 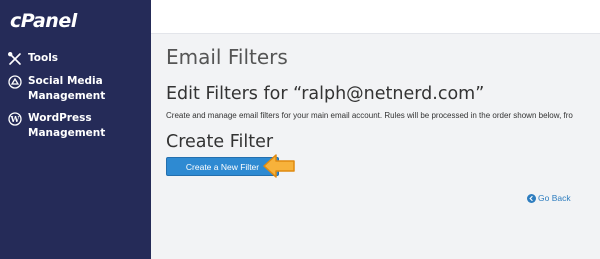 I want to click on social-media-icon, so click(x=15, y=82).